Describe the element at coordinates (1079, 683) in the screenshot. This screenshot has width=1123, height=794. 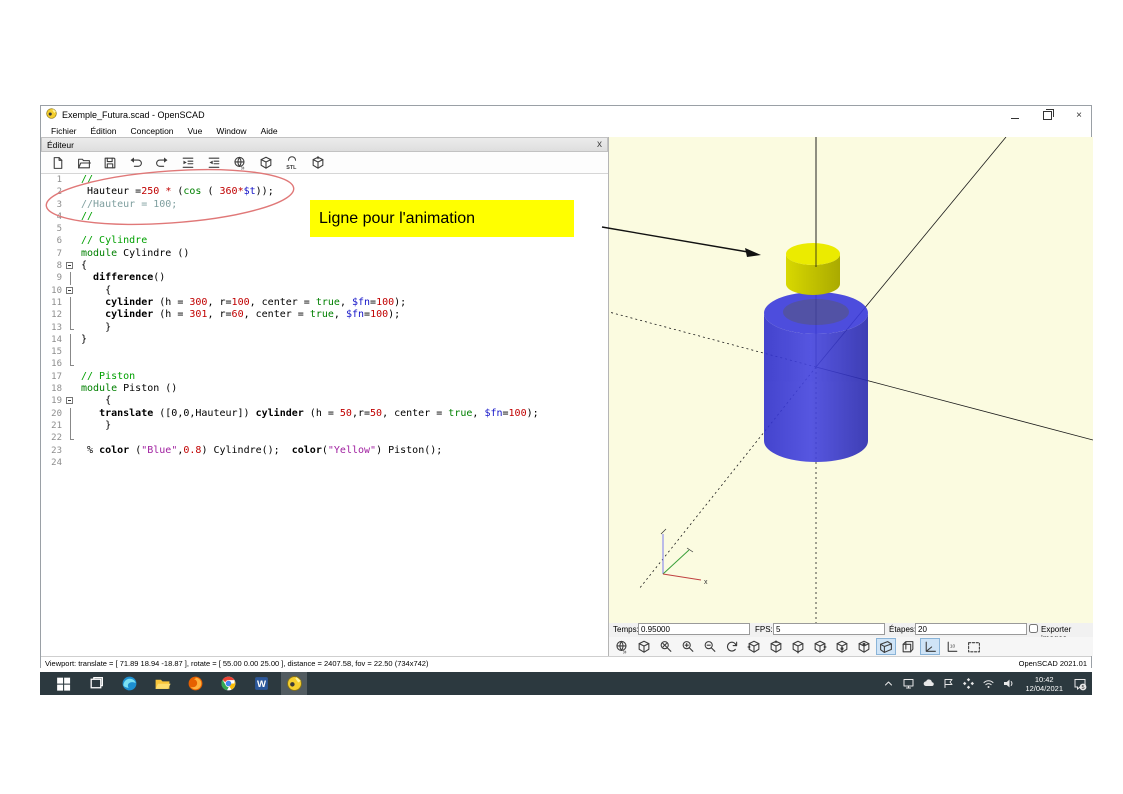
I see `action-center-icon: 5` at that location.